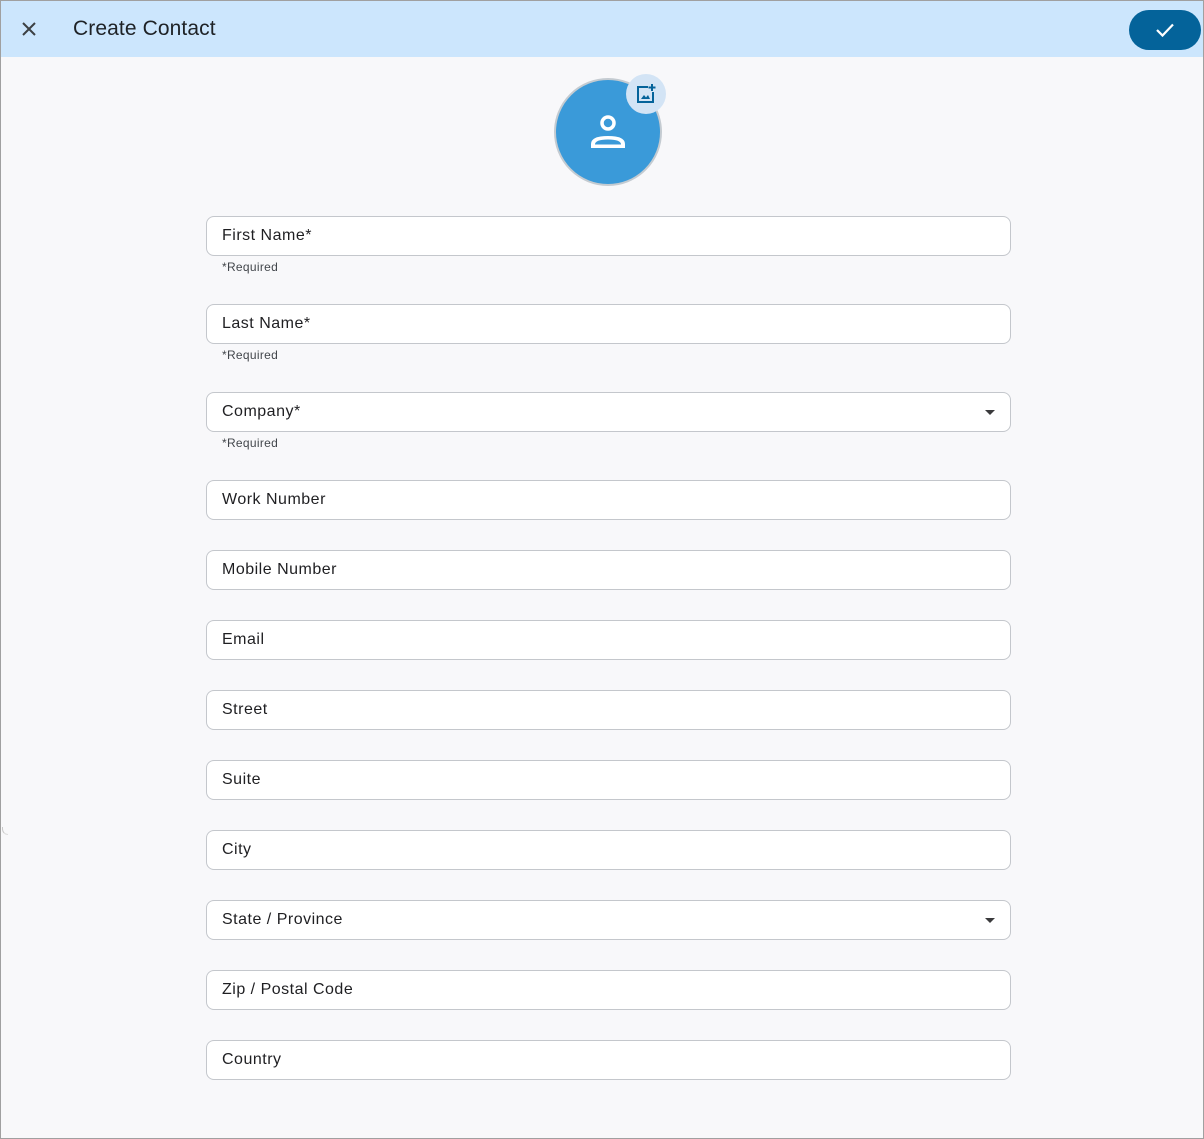  Describe the element at coordinates (282, 919) in the screenshot. I see `state-province-label: State / Province` at that location.